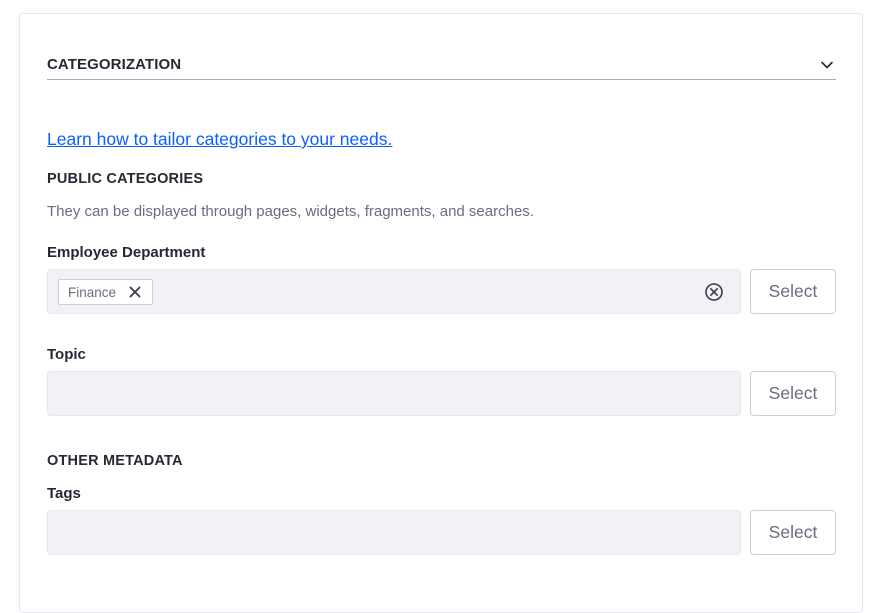 This screenshot has height=613, width=882. I want to click on tags-input, so click(394, 532).